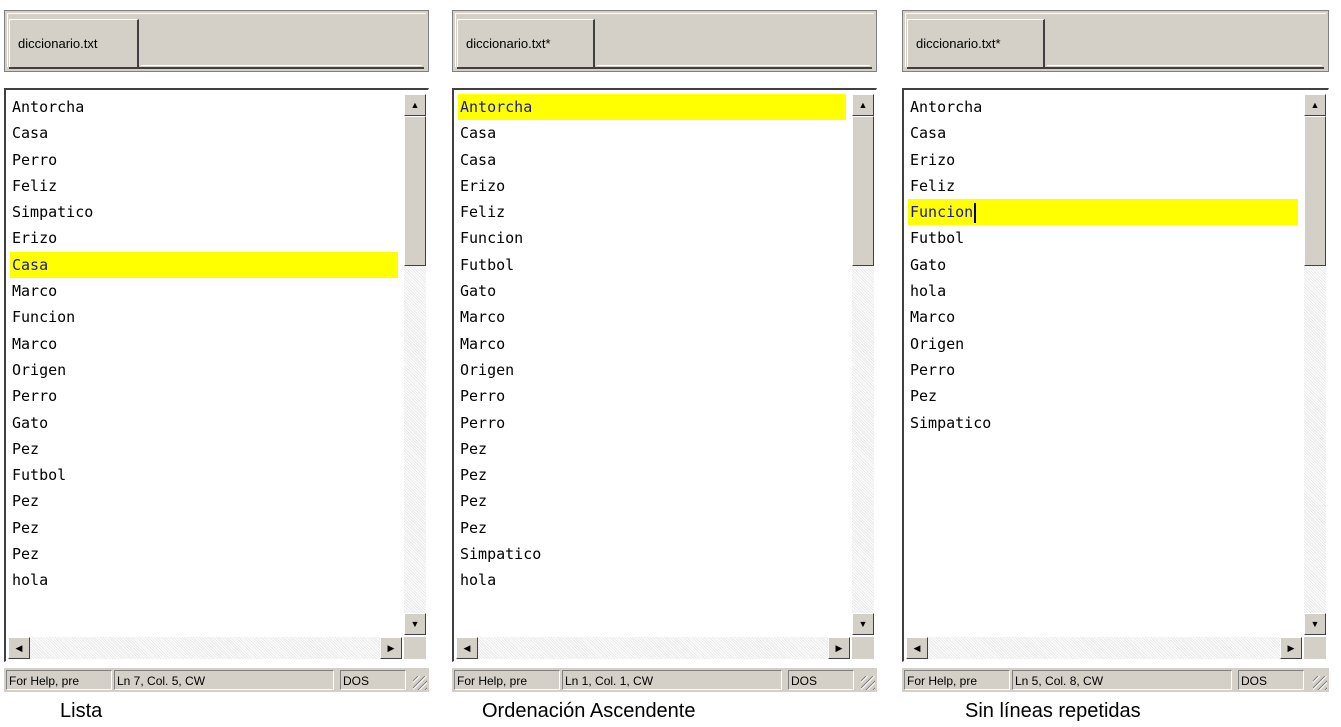  I want to click on current-line: Casa, so click(204, 265).